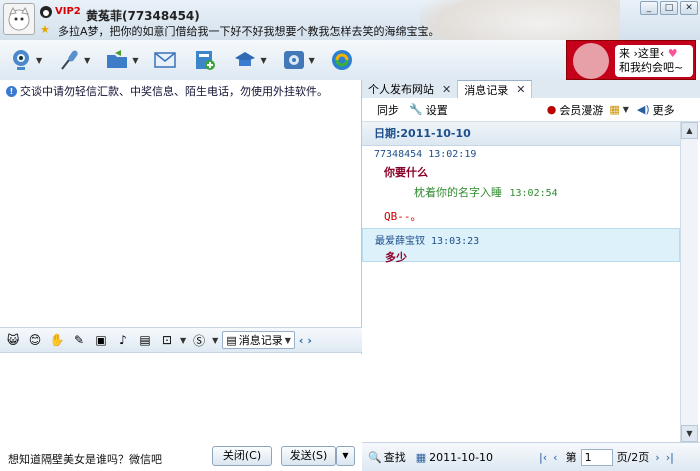 Image resolution: width=700 pixels, height=471 pixels. Describe the element at coordinates (199, 340) in the screenshot. I see `quick-reply-icon: Ⓢ` at that location.